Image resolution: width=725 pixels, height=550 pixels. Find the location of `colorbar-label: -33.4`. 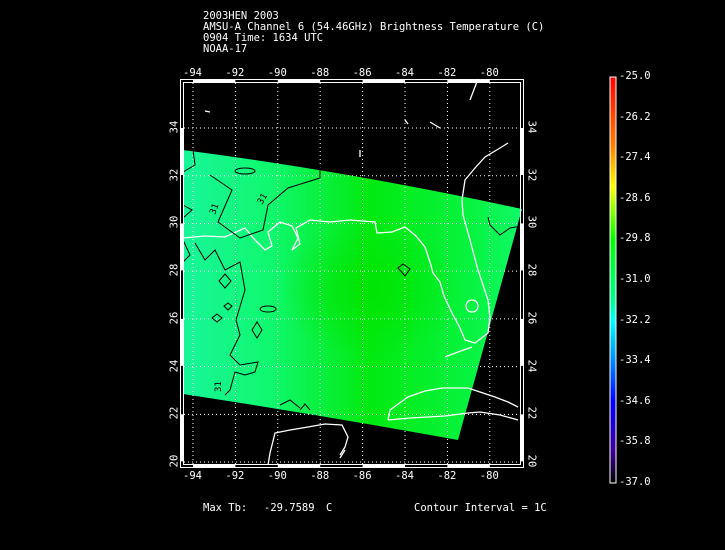

colorbar-label: -33.4 is located at coordinates (635, 360).